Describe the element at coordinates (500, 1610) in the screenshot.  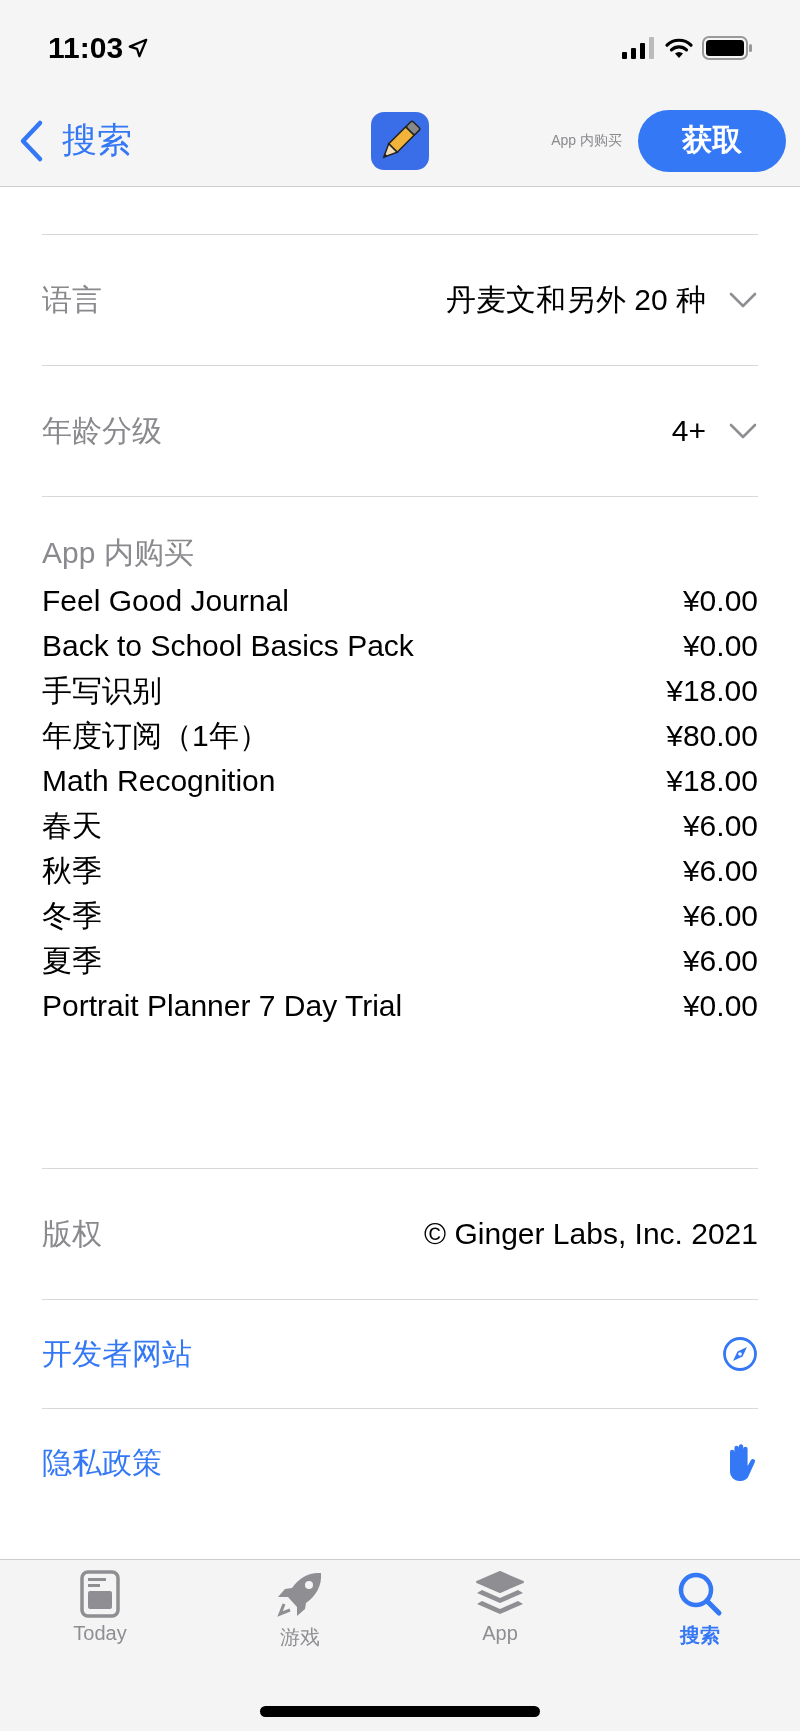
I see `tab-bar-item: App` at that location.